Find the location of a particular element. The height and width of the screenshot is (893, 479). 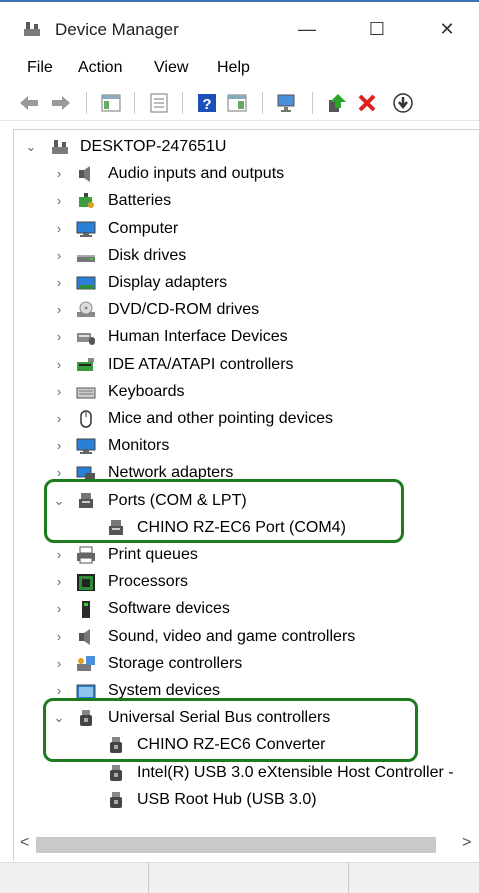

maximize-button: ☐ is located at coordinates (377, 29).